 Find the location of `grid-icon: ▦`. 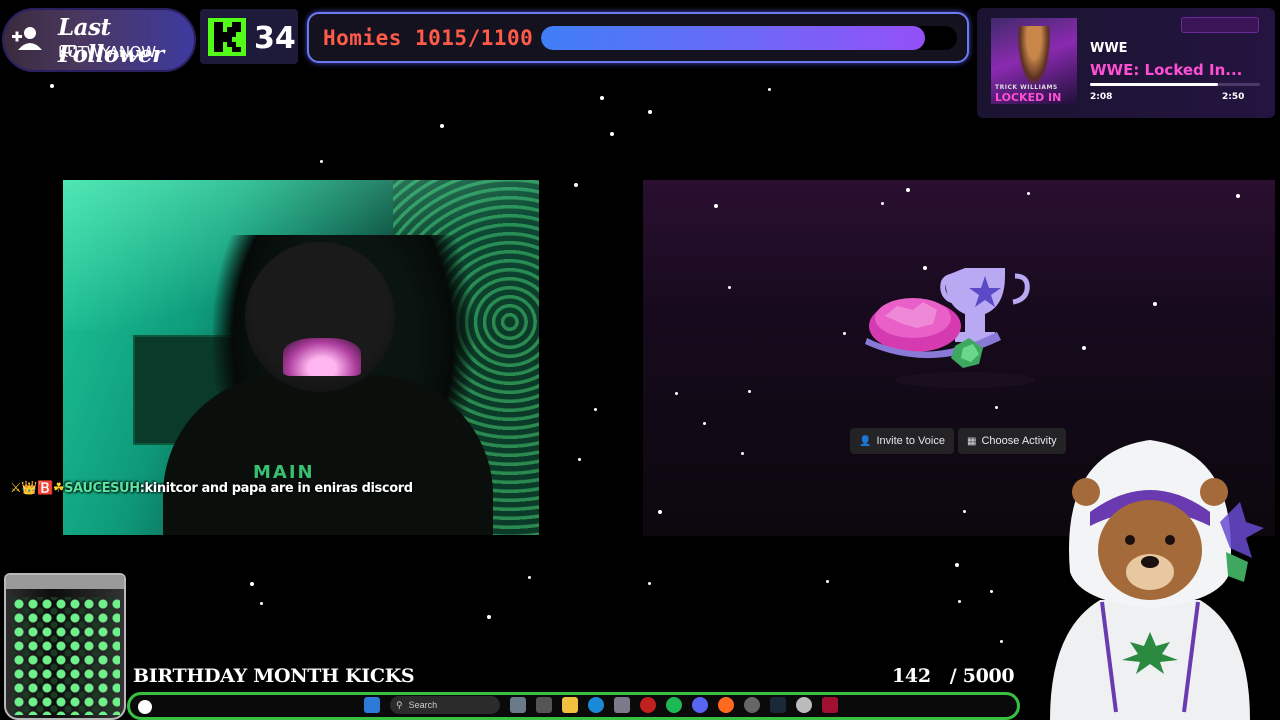

grid-icon: ▦ is located at coordinates (972, 441).